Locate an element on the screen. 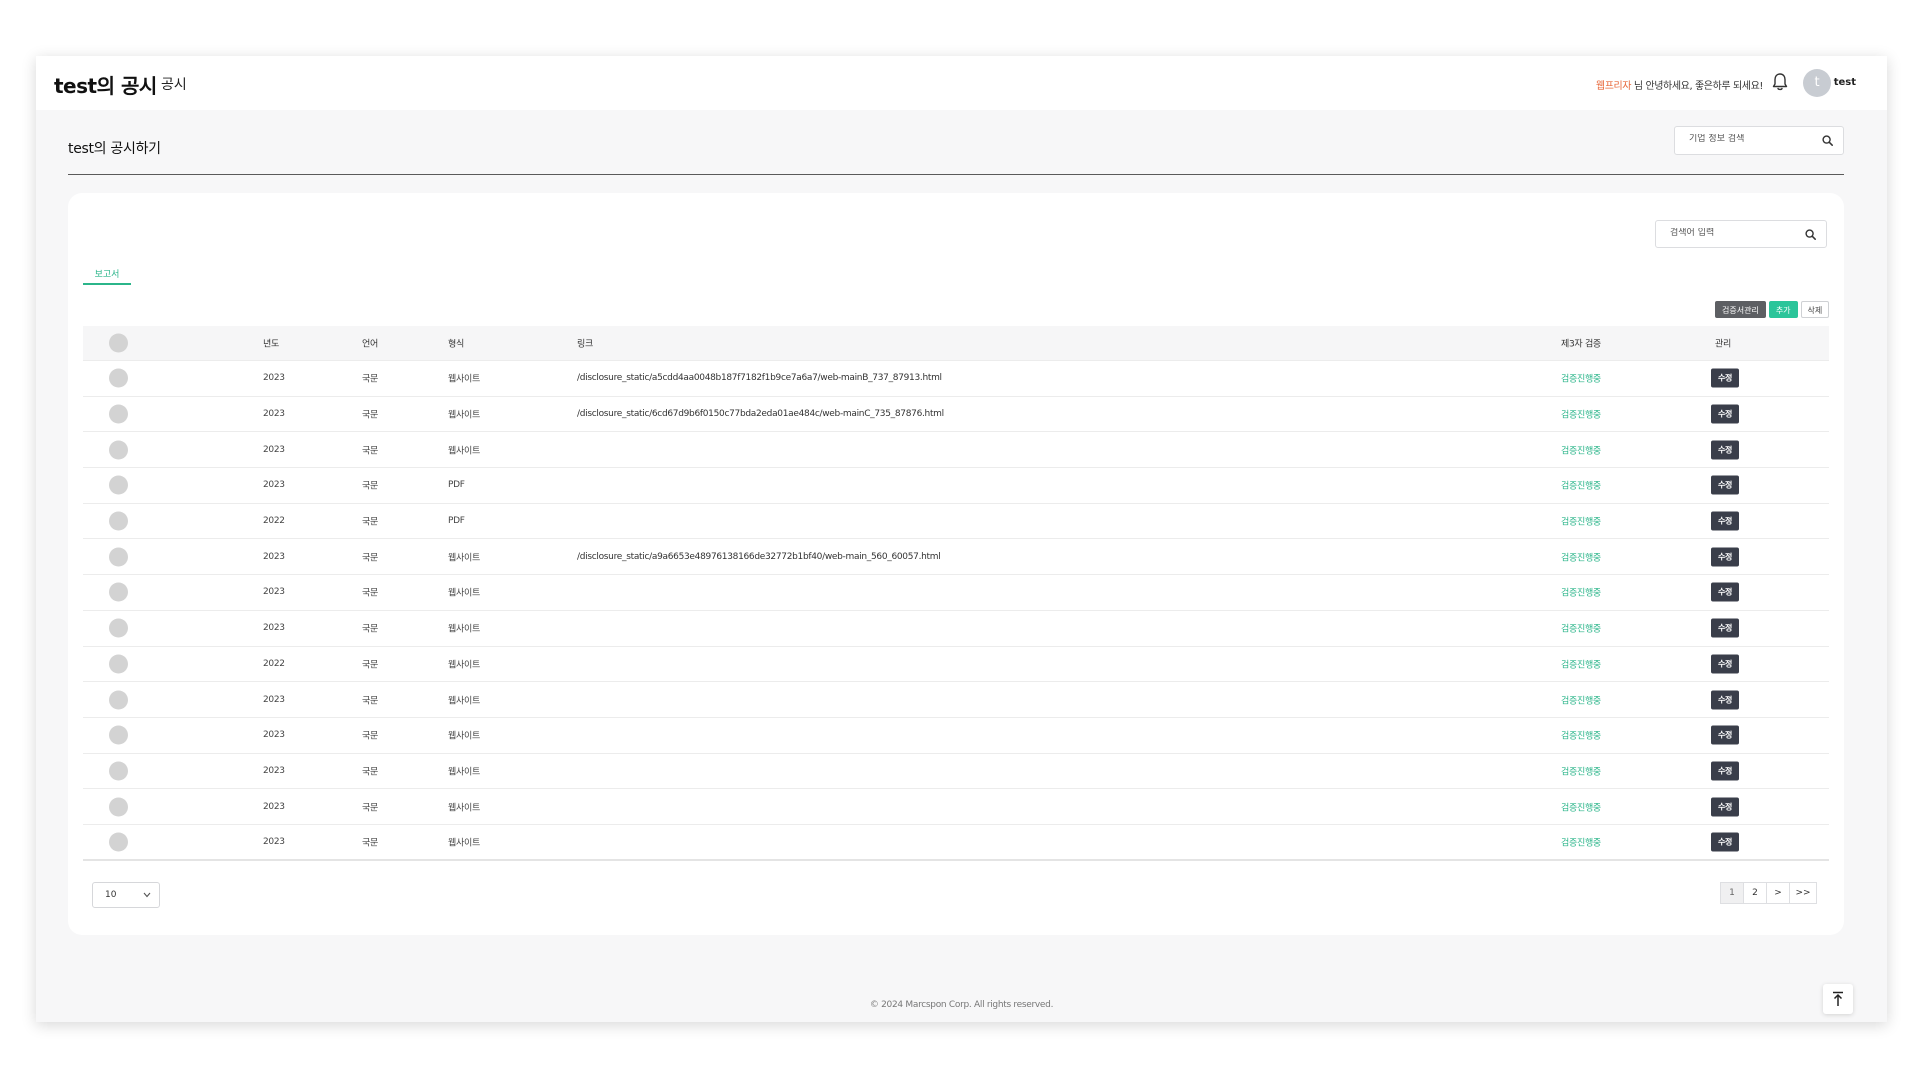 Image resolution: width=1919 pixels, height=1080 pixels. scroll-top-button is located at coordinates (1838, 999).